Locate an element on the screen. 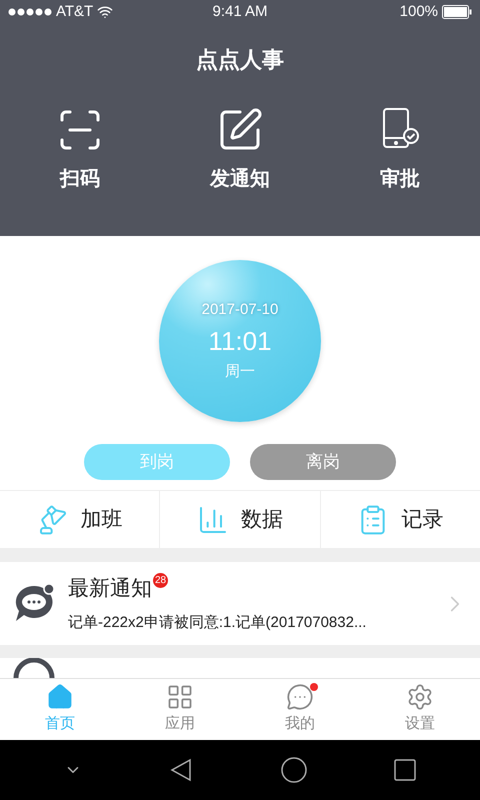  clock-time: 11:01 is located at coordinates (240, 341).